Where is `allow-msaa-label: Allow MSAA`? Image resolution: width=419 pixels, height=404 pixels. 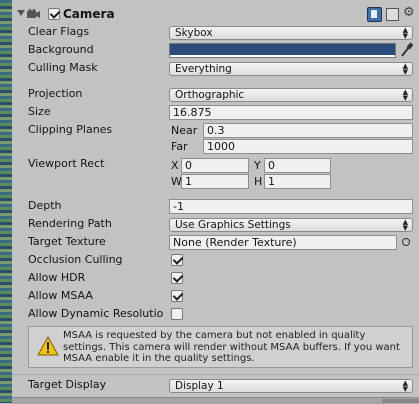 allow-msaa-label: Allow MSAA is located at coordinates (60, 295).